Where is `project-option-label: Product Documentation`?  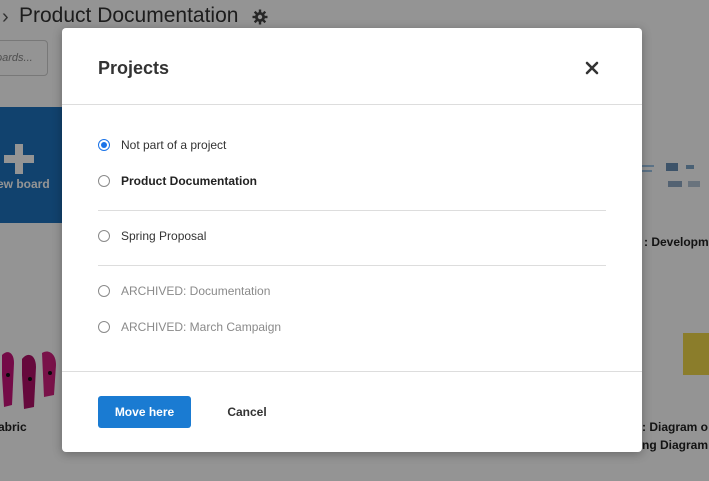 project-option-label: Product Documentation is located at coordinates (189, 181).